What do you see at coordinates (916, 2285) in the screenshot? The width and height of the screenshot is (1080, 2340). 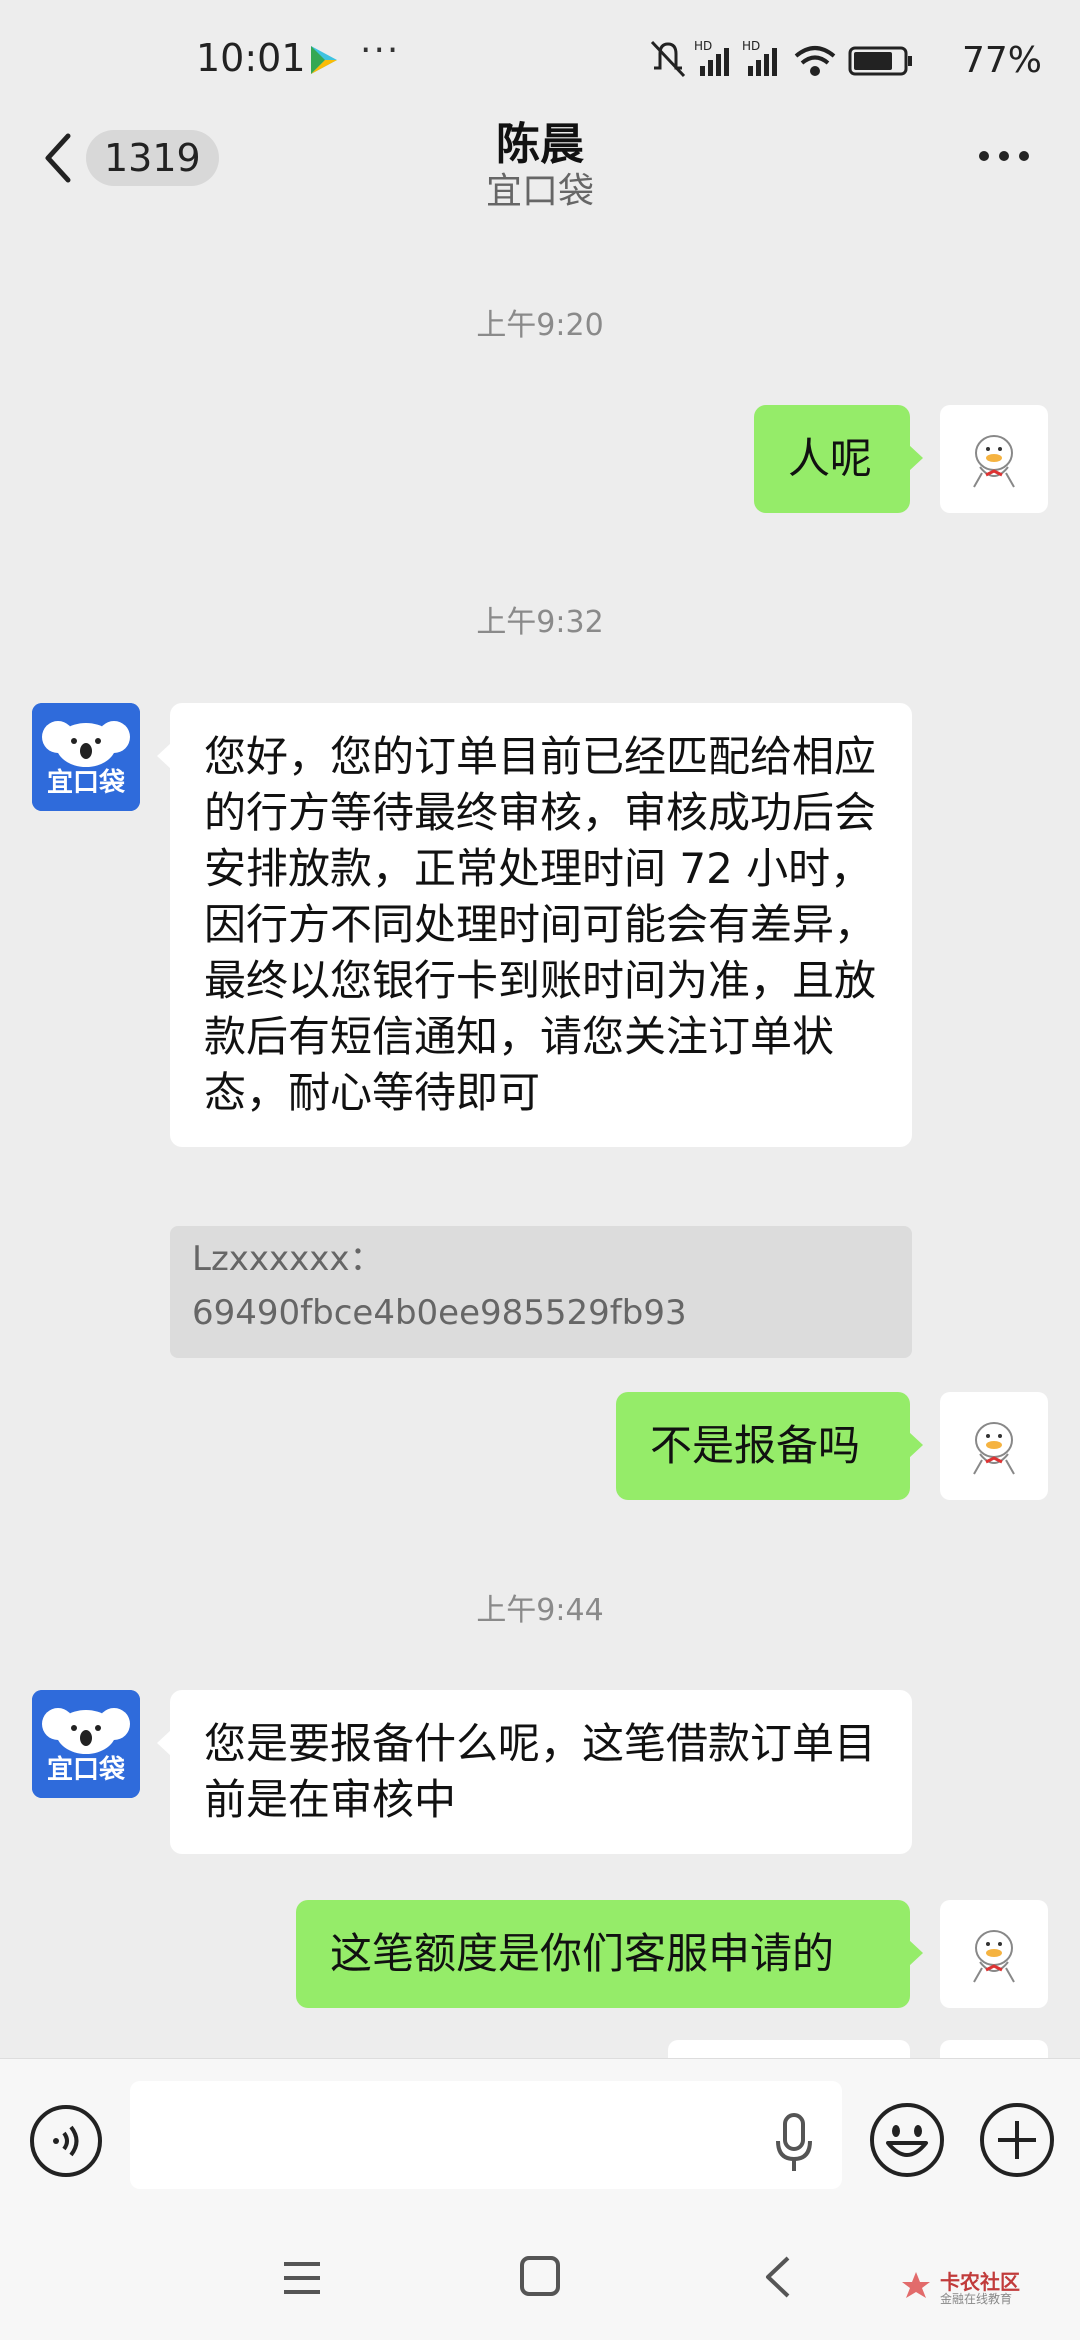 I see `watermark-logo-icon` at bounding box center [916, 2285].